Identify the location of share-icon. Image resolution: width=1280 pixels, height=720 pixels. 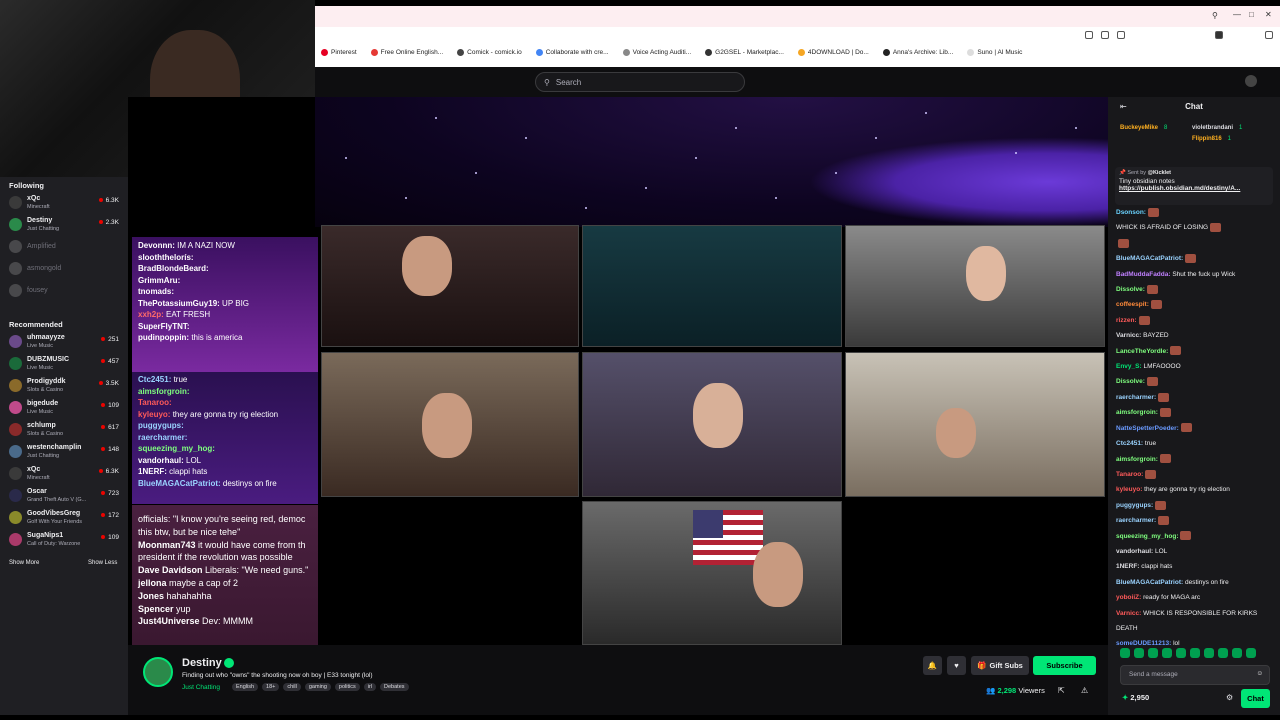
(1105, 35).